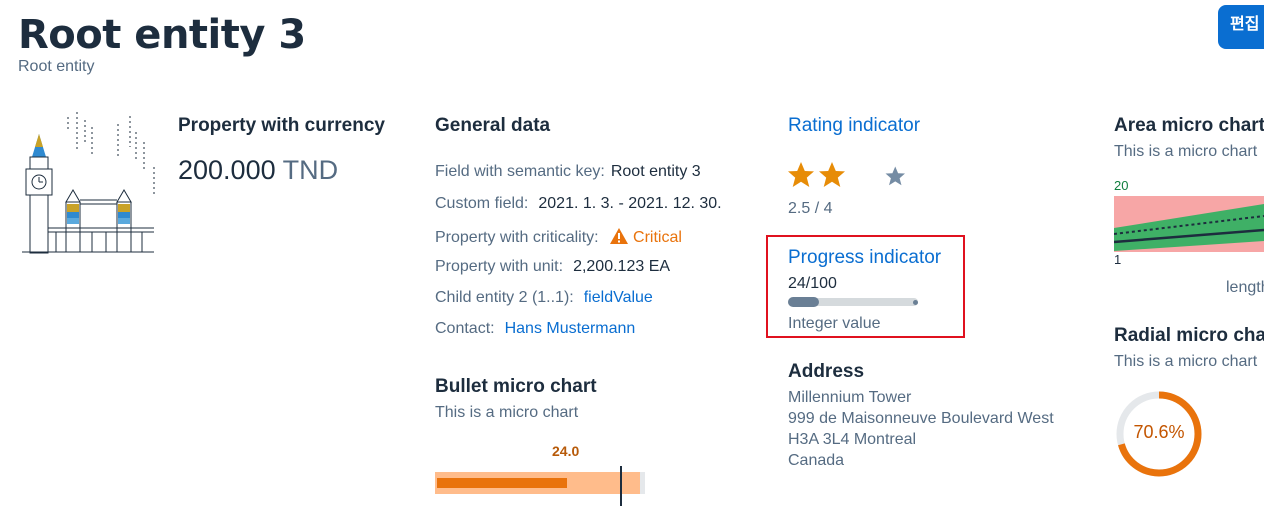  Describe the element at coordinates (1159, 432) in the screenshot. I see `radial-value-label: 70.6%` at that location.